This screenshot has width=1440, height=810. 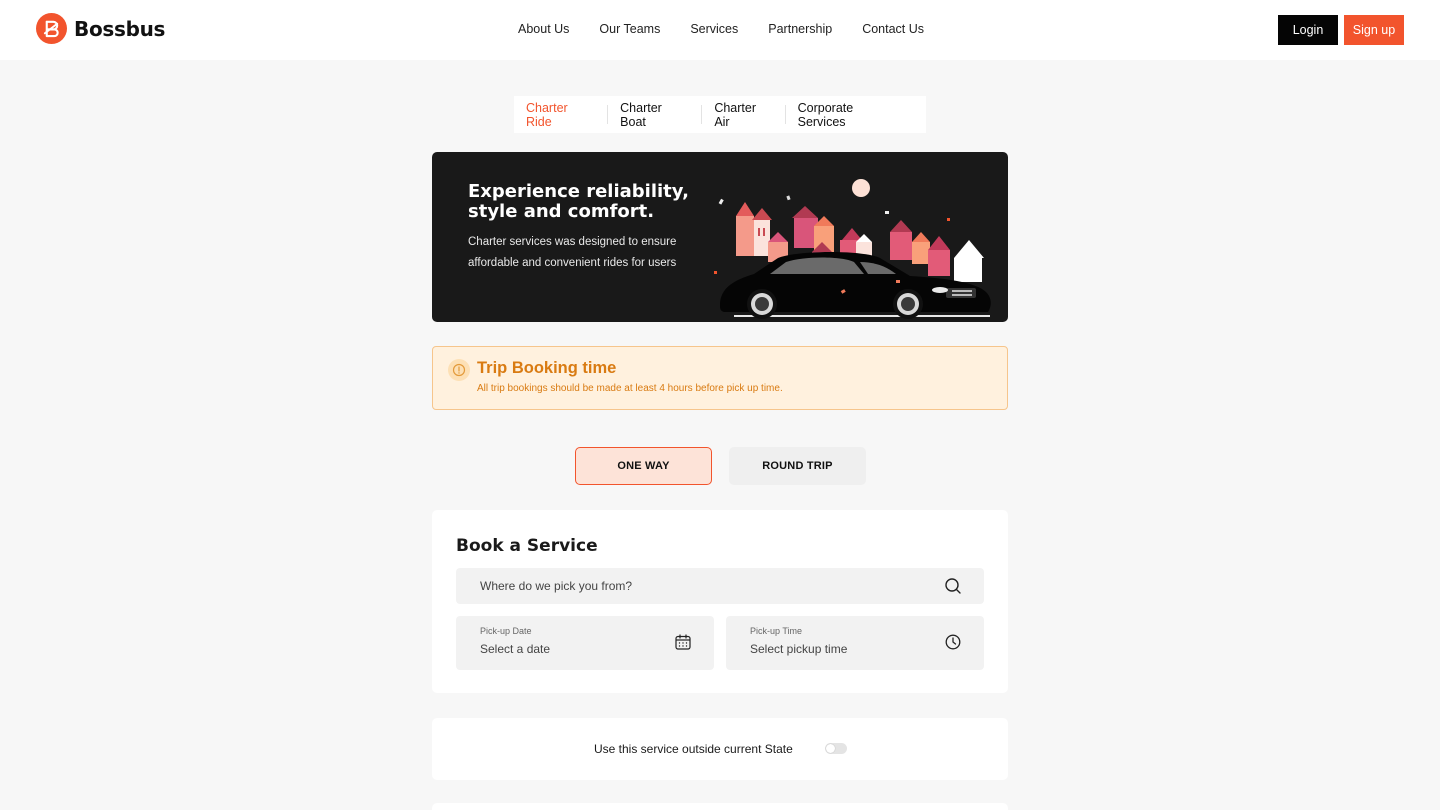 What do you see at coordinates (543, 29) in the screenshot?
I see `nav-about-us: About Us` at bounding box center [543, 29].